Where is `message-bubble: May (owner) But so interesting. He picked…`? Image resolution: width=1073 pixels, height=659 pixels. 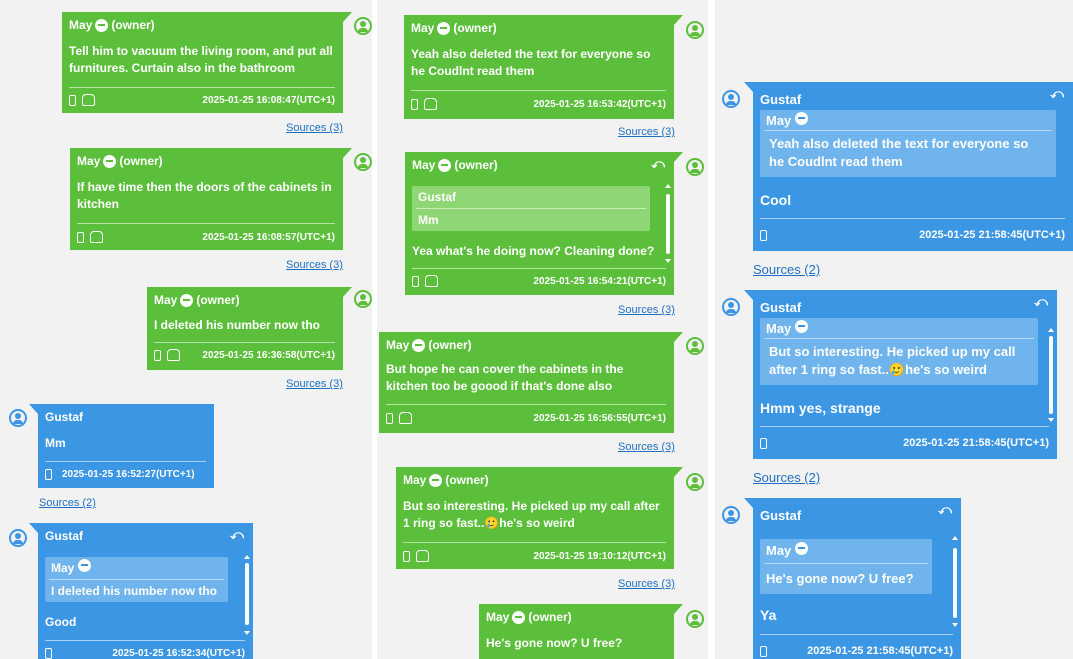 message-bubble: May (owner) But so interesting. He picked… is located at coordinates (539, 518).